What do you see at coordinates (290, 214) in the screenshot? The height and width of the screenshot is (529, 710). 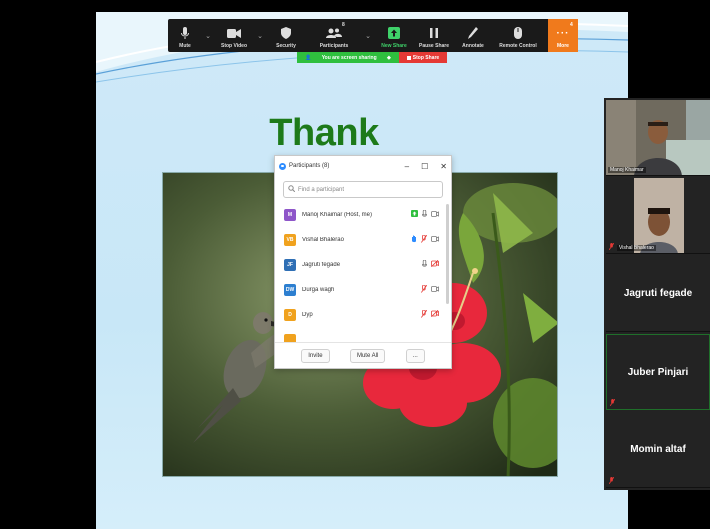 I see `avatar: M` at bounding box center [290, 214].